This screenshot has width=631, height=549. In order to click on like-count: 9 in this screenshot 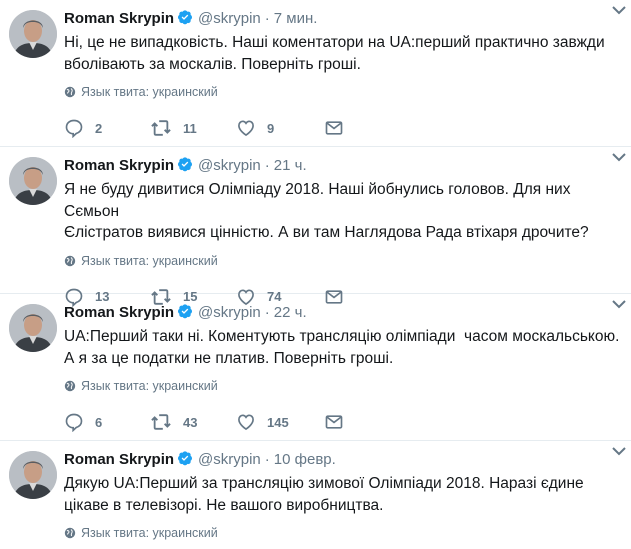, I will do `click(271, 128)`.